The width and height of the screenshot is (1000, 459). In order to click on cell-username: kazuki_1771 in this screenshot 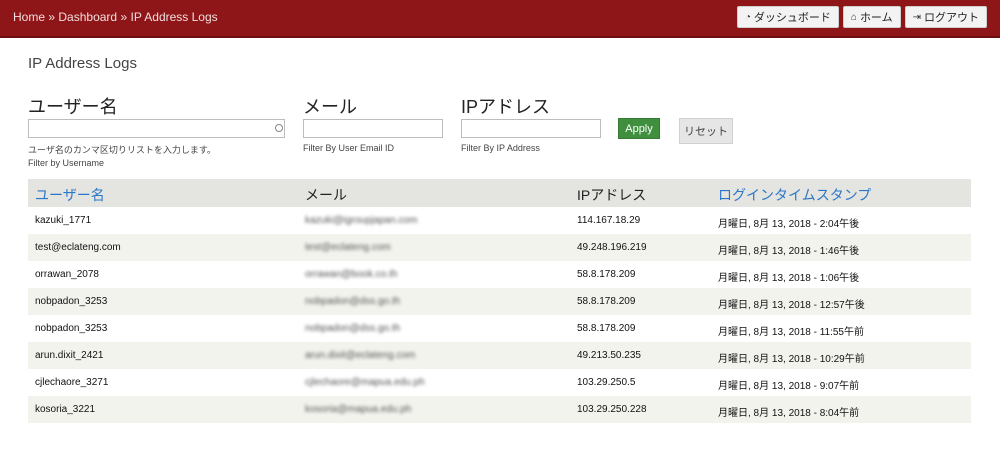, I will do `click(63, 220)`.